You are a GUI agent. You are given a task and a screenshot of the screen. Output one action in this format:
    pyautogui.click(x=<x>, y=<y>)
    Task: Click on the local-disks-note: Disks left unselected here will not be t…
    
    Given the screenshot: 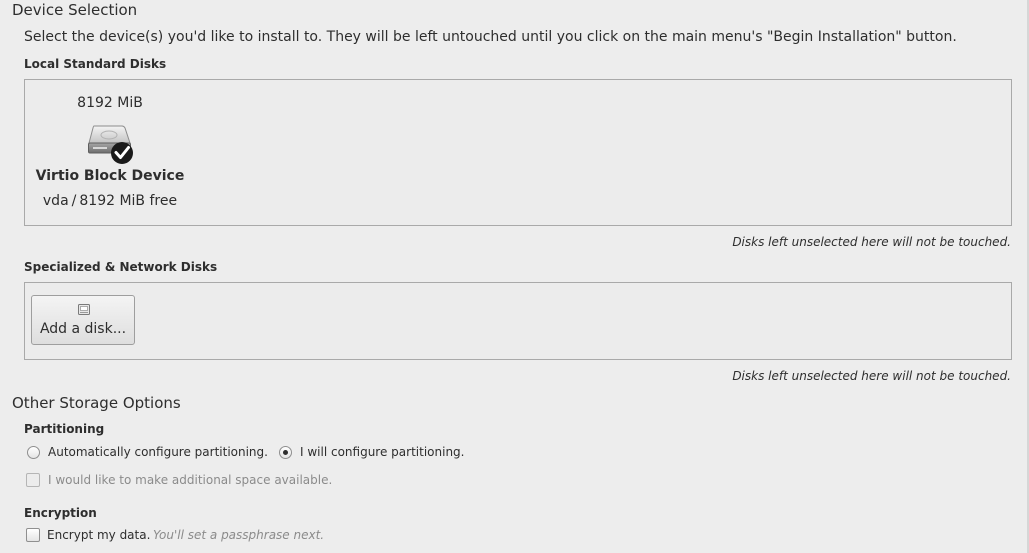 What is the action you would take?
    pyautogui.click(x=871, y=242)
    